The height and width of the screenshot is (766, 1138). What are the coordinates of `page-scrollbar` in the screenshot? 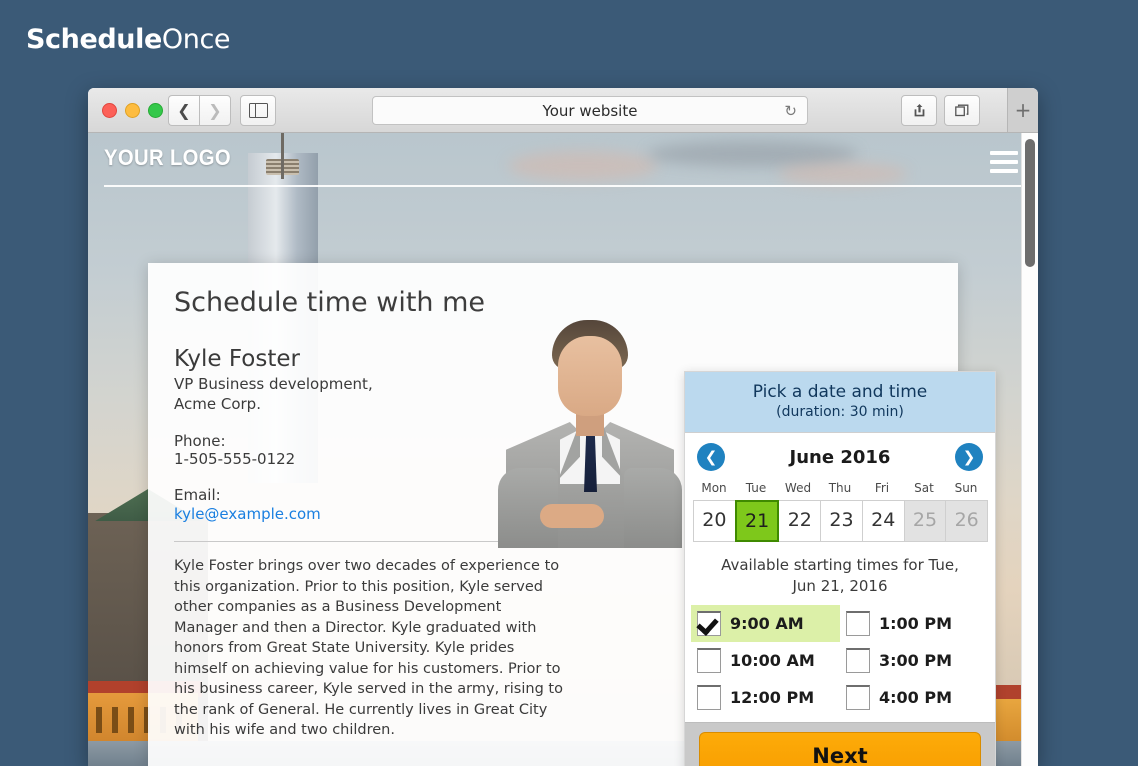 It's located at (1029, 449).